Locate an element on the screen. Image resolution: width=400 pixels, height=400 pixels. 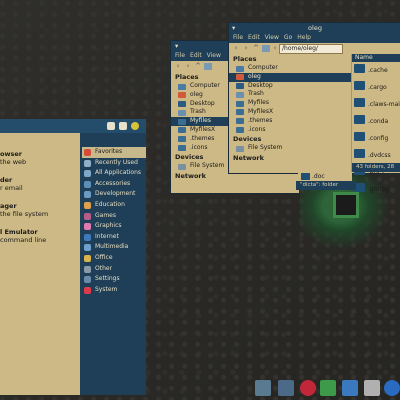
file-row: .cargo is located at coordinates (376, 87).